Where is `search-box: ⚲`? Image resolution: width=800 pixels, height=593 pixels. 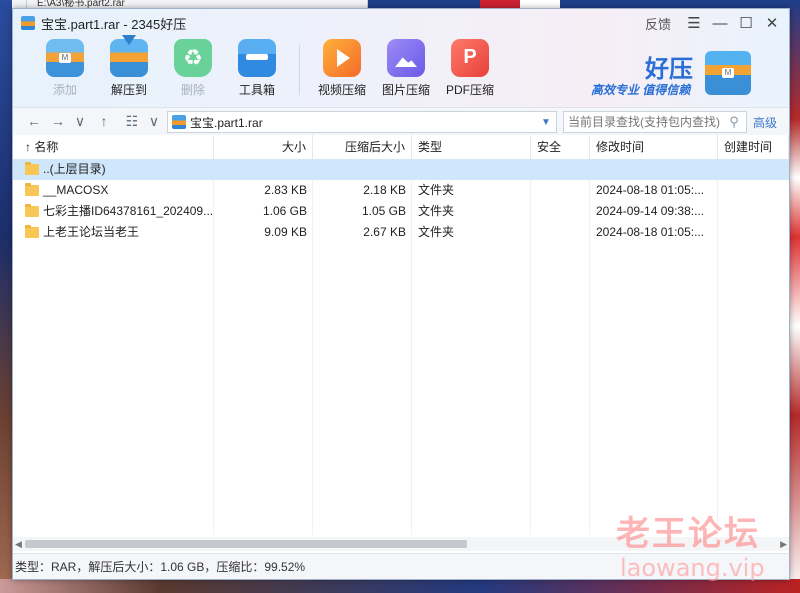
search-box: ⚲ is located at coordinates (655, 122).